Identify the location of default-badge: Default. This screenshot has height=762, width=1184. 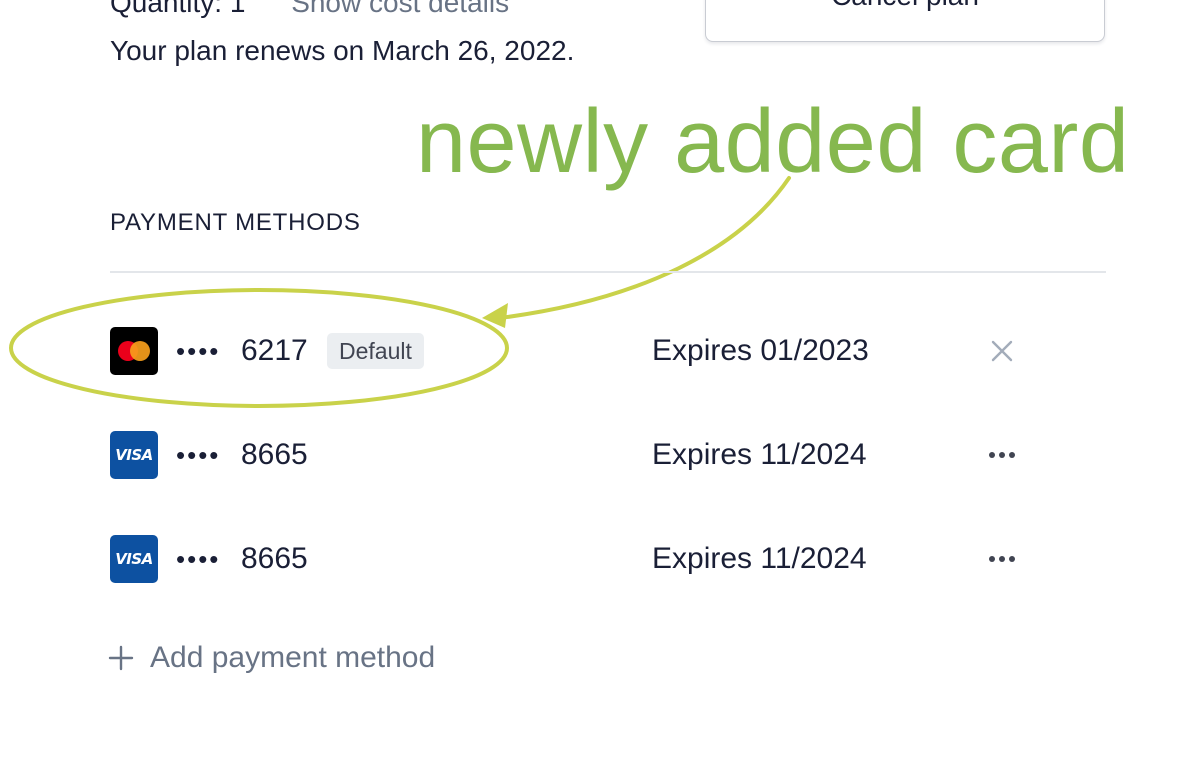
(375, 351).